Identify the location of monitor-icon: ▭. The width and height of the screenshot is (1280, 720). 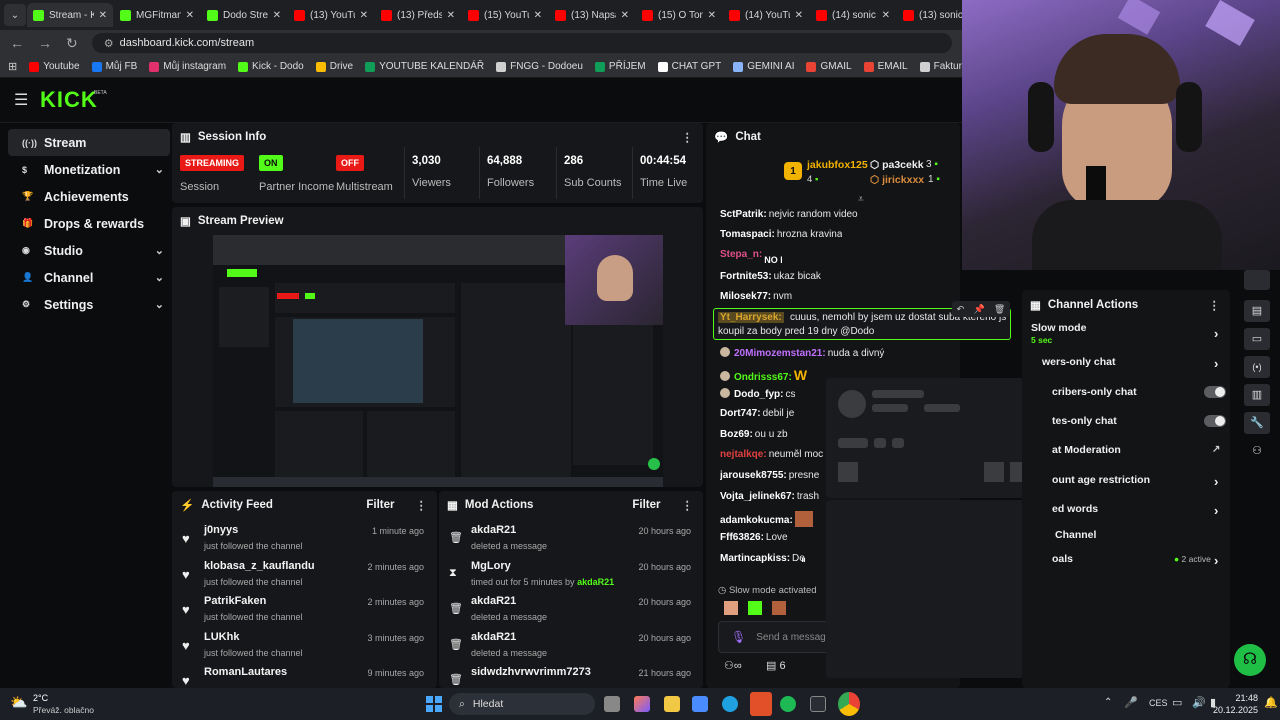
(1177, 702).